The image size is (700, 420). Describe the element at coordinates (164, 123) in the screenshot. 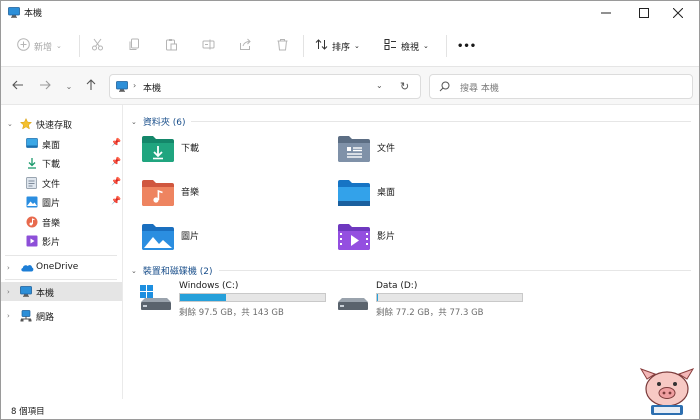

I see `folders-group-title: 資料夾 (6)` at that location.